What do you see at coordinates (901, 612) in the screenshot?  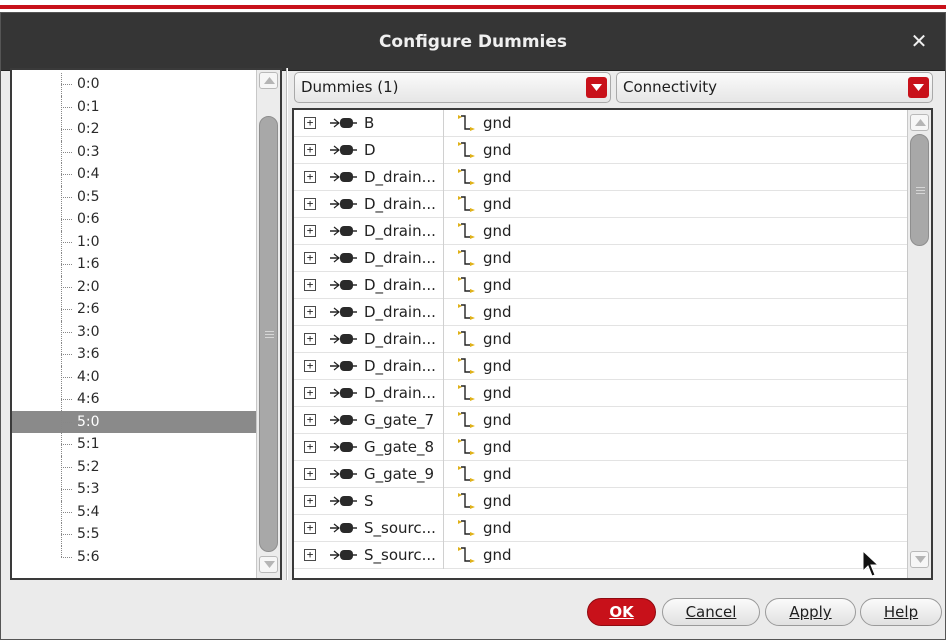 I see `help-button: Help` at bounding box center [901, 612].